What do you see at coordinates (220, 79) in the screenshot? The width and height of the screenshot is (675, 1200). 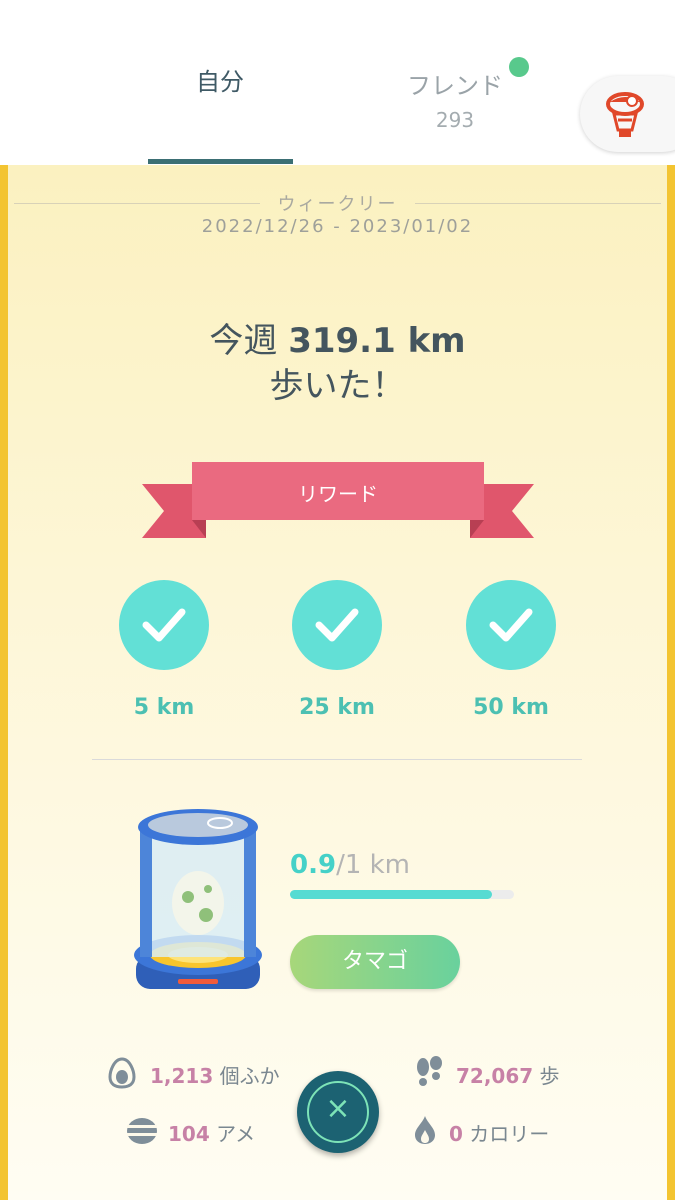 I see `tab-self: 自分` at bounding box center [220, 79].